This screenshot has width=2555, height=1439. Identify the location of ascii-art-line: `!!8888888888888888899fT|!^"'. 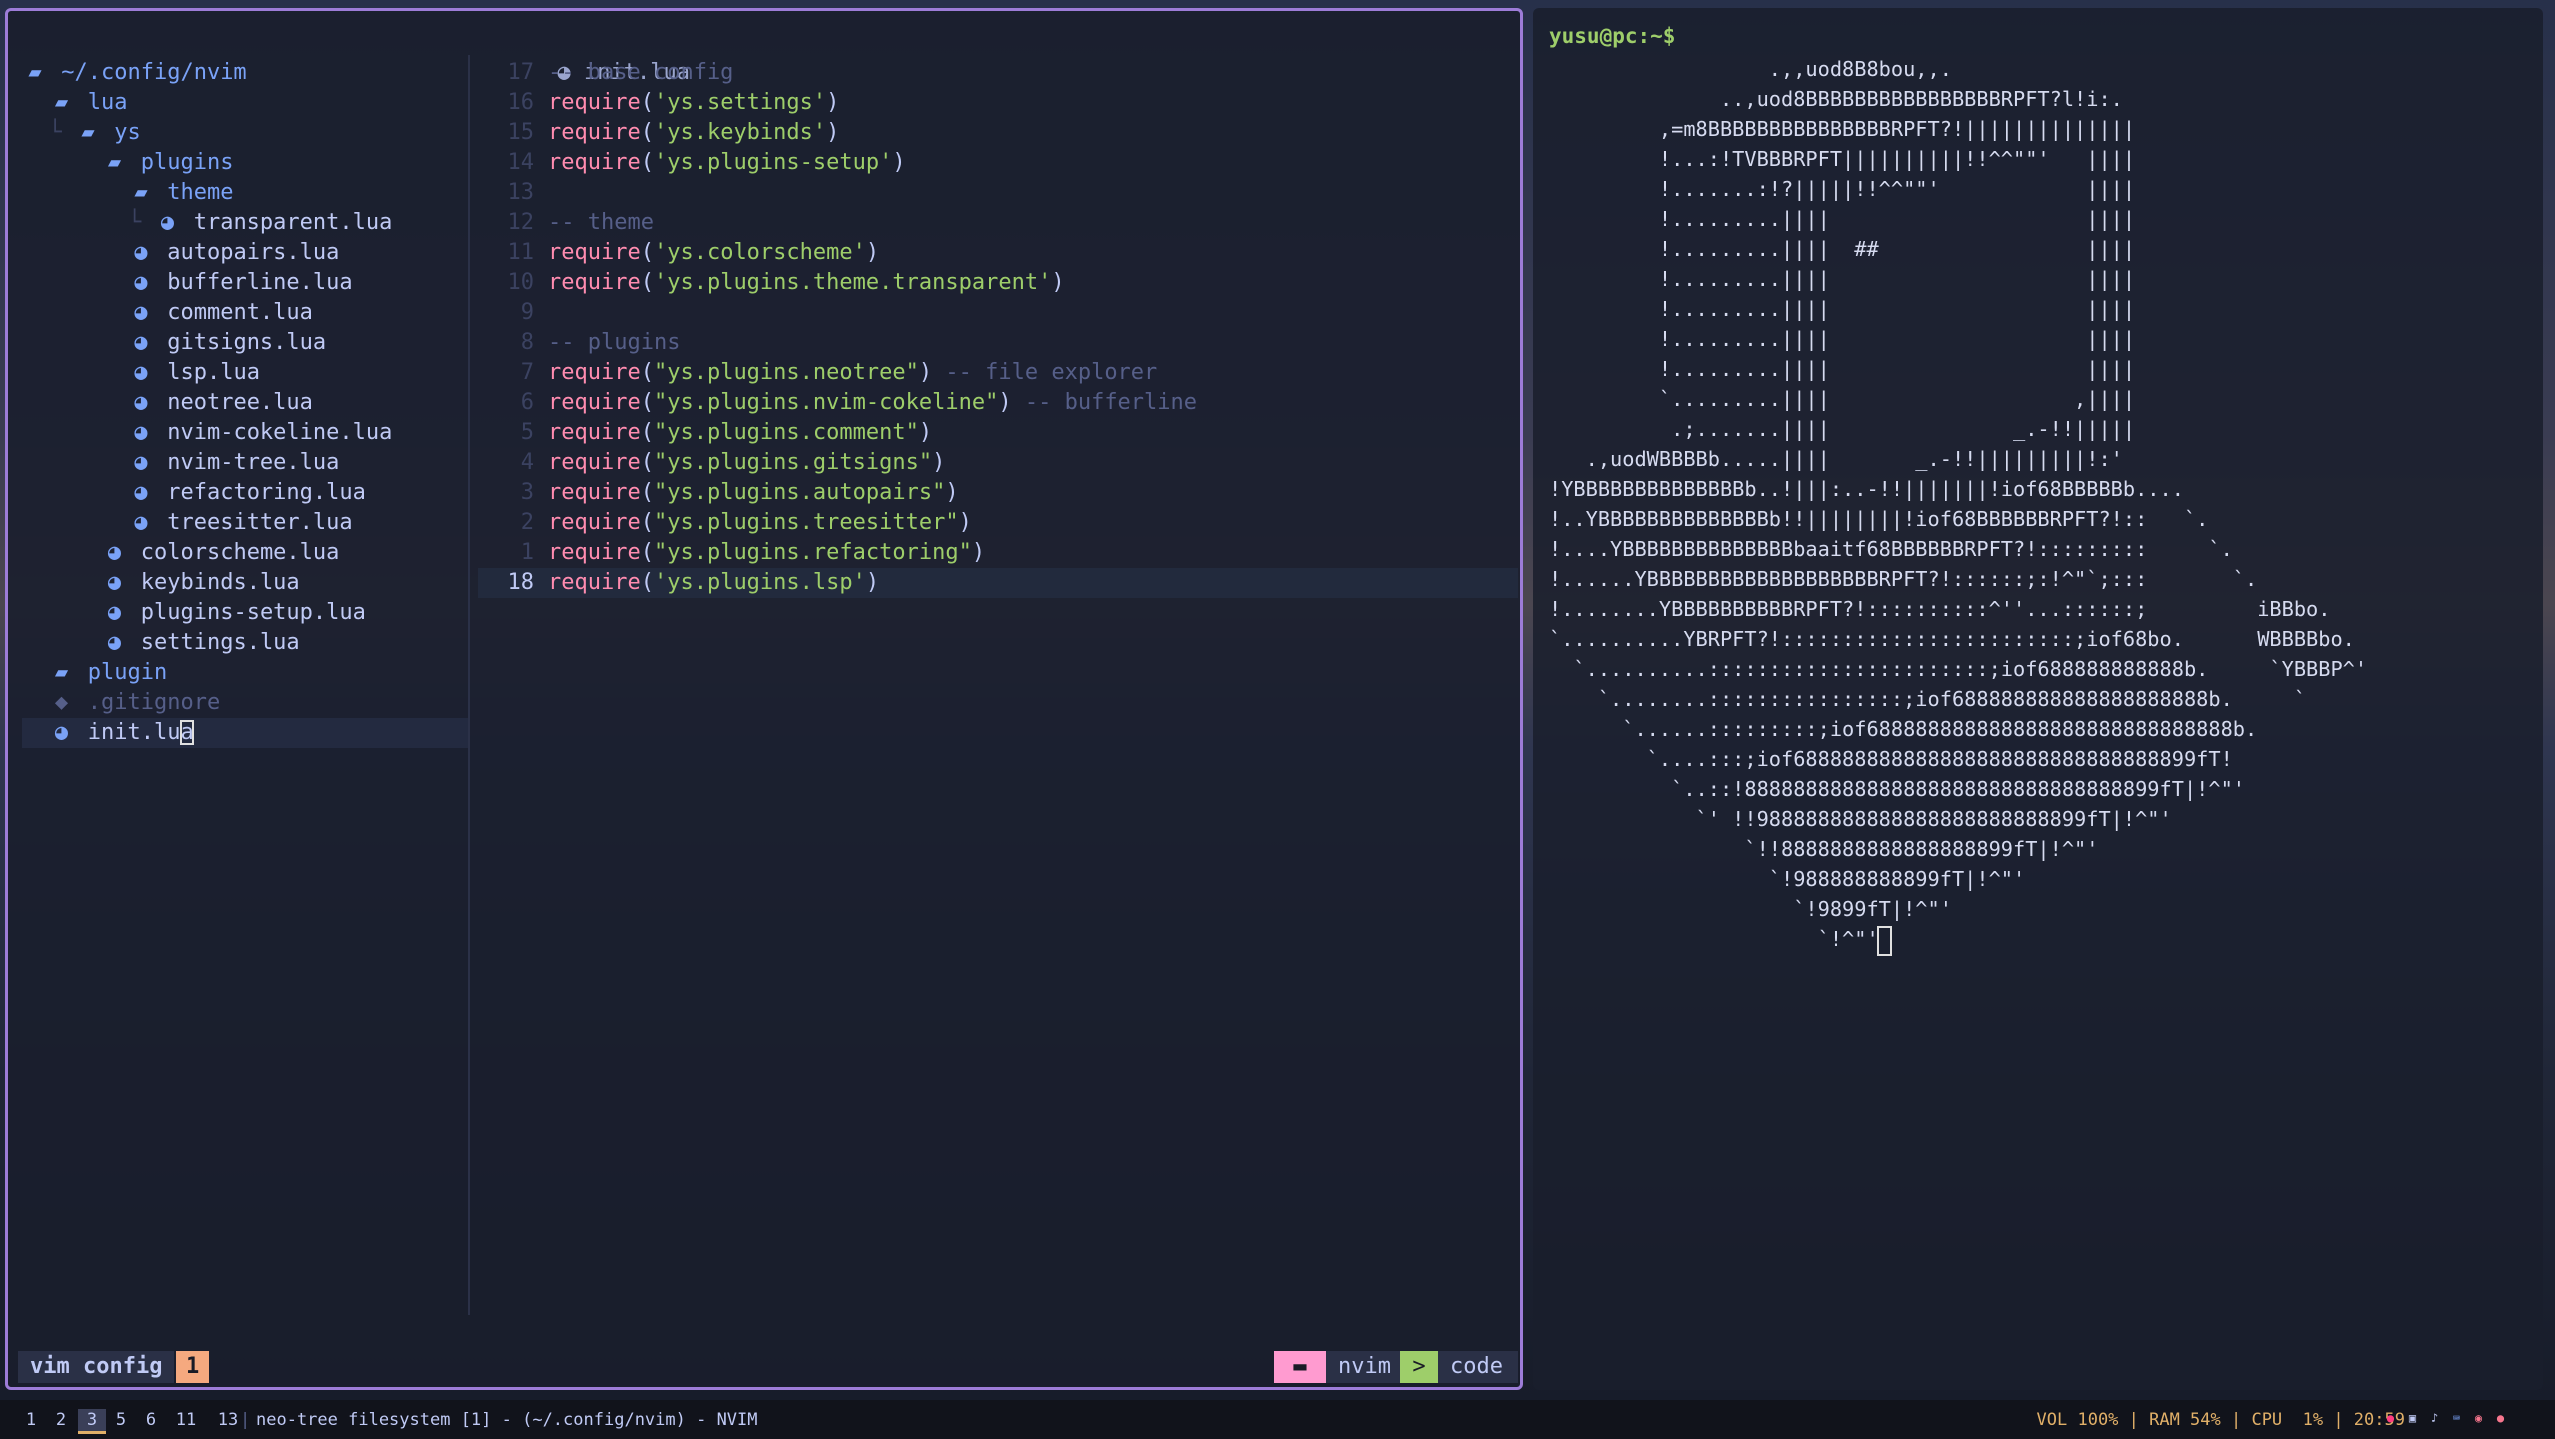
(1824, 849).